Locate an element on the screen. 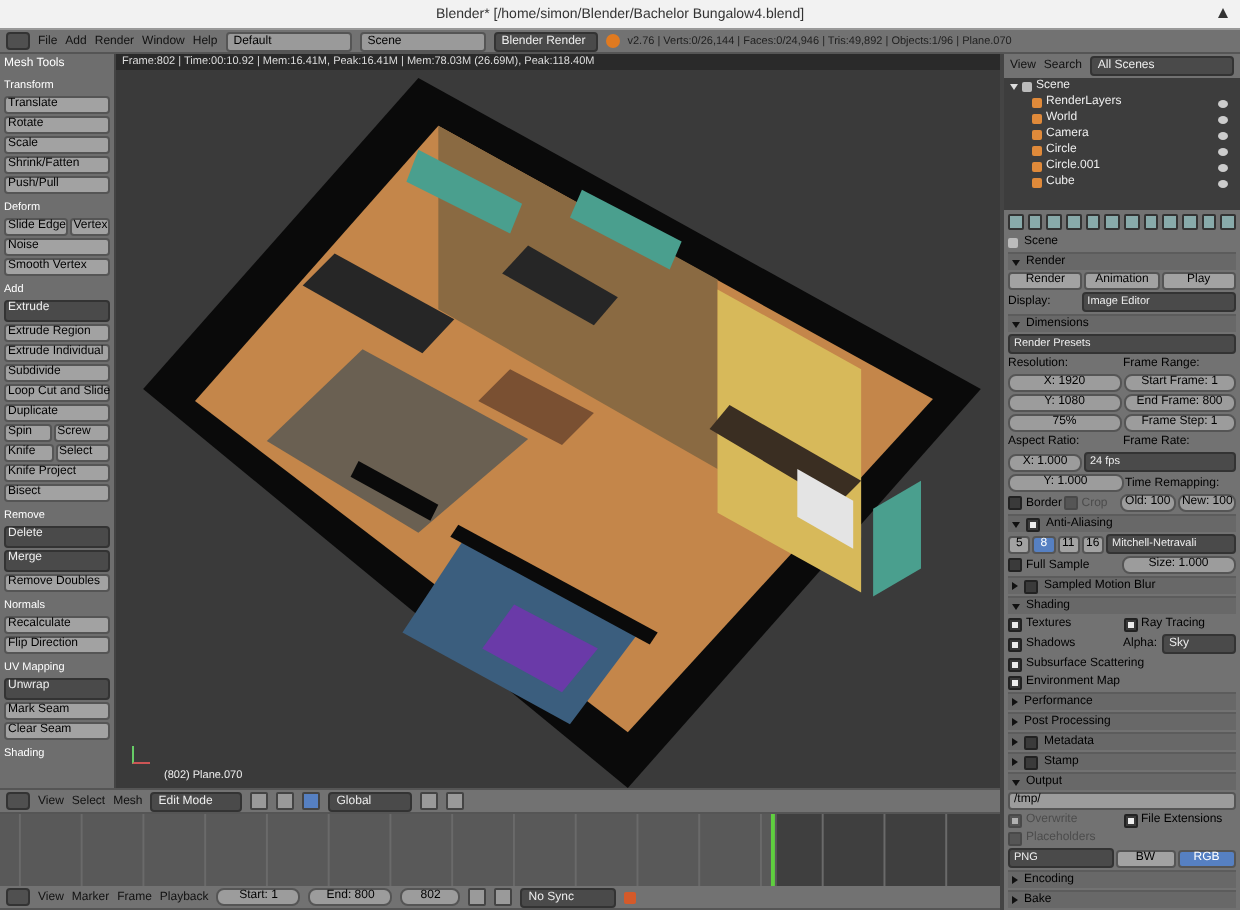 The width and height of the screenshot is (1240, 910). pivot-icon is located at coordinates (285, 801).